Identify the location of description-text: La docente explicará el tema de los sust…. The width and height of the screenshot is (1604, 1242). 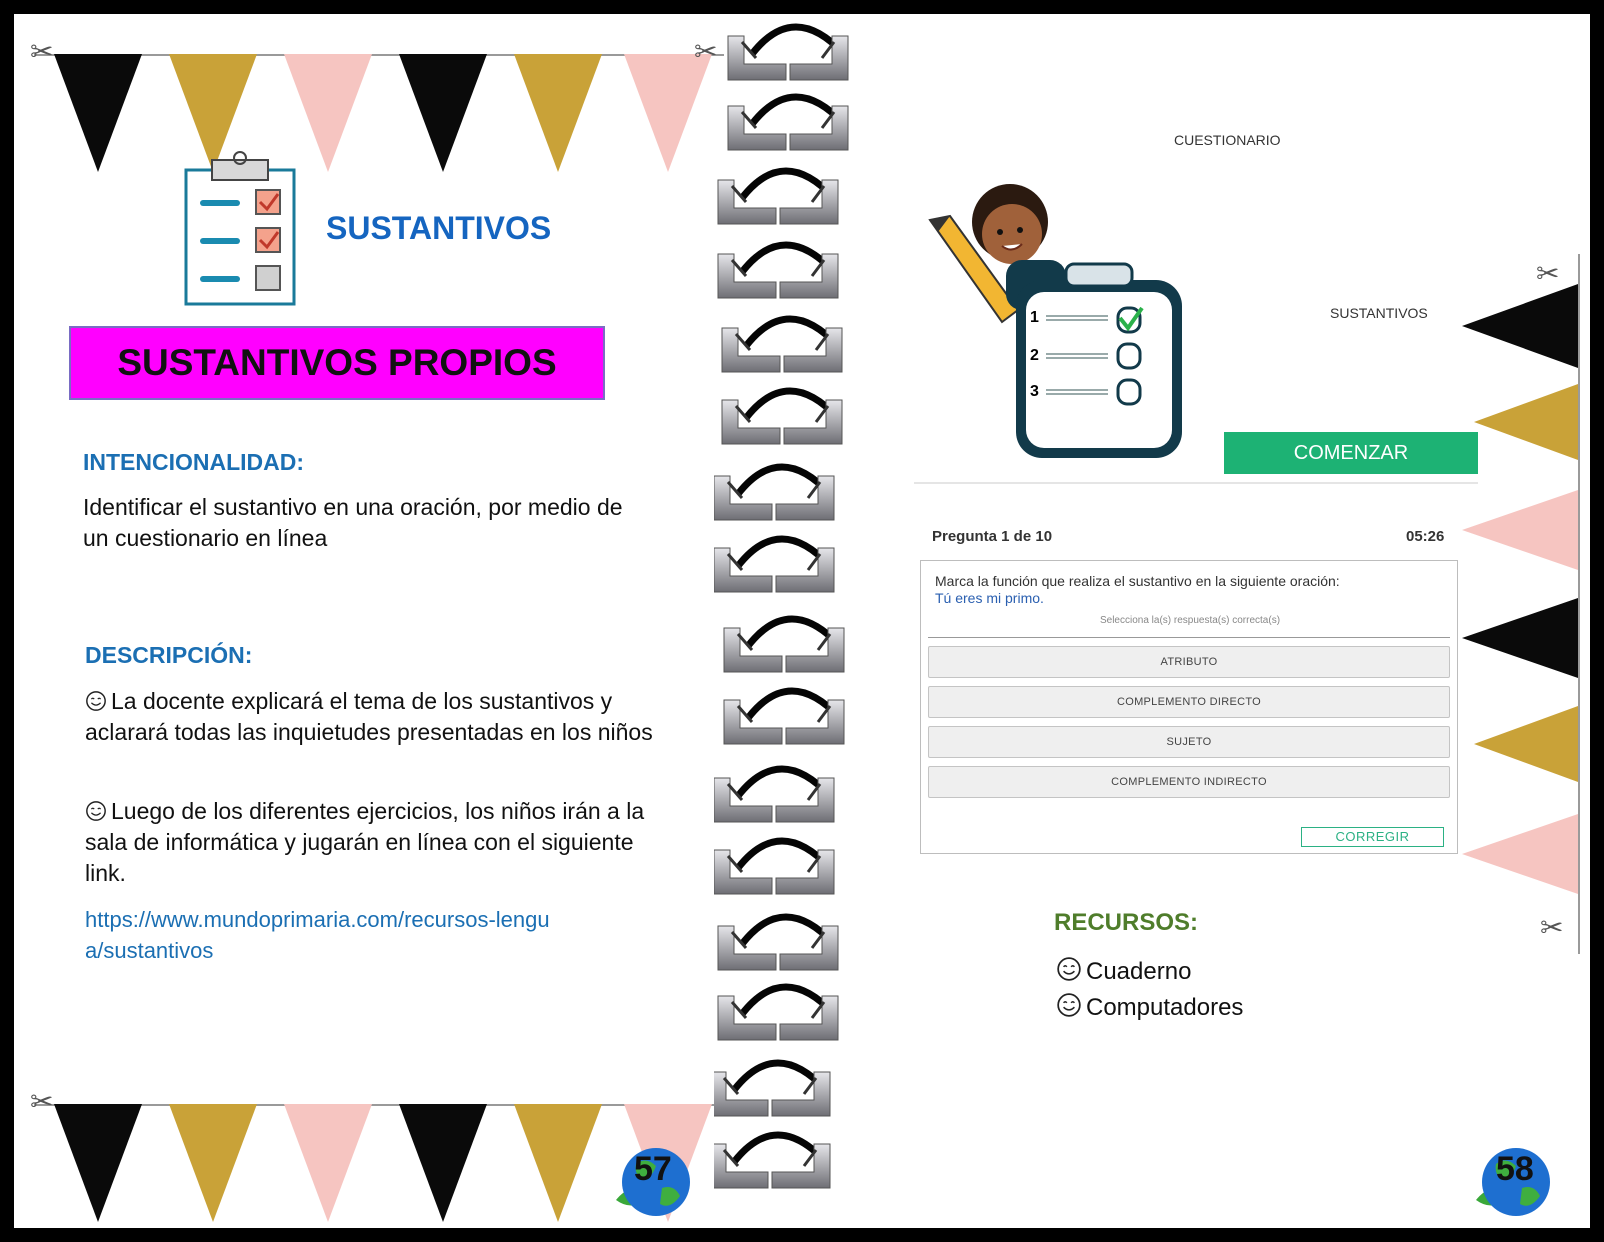
(369, 716).